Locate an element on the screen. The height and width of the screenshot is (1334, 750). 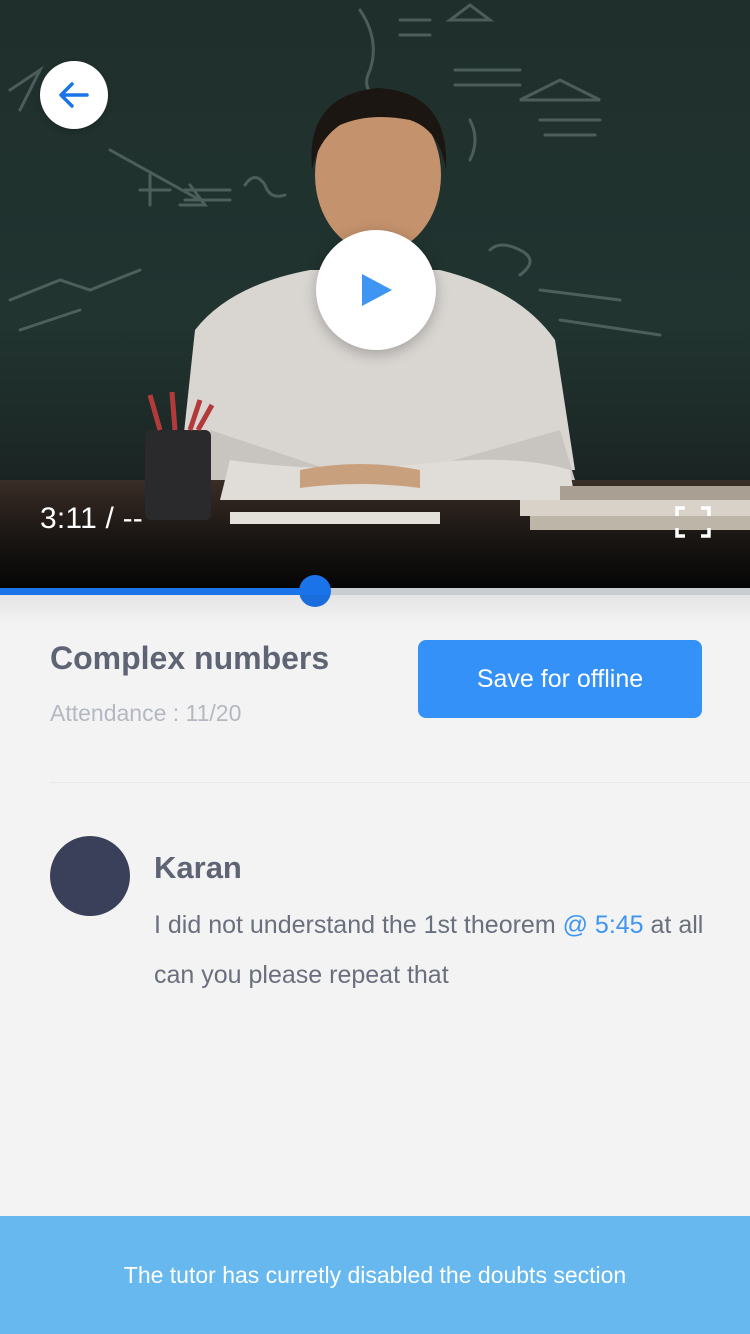
attendance-count: Attendance : 11/20 is located at coordinates (146, 713).